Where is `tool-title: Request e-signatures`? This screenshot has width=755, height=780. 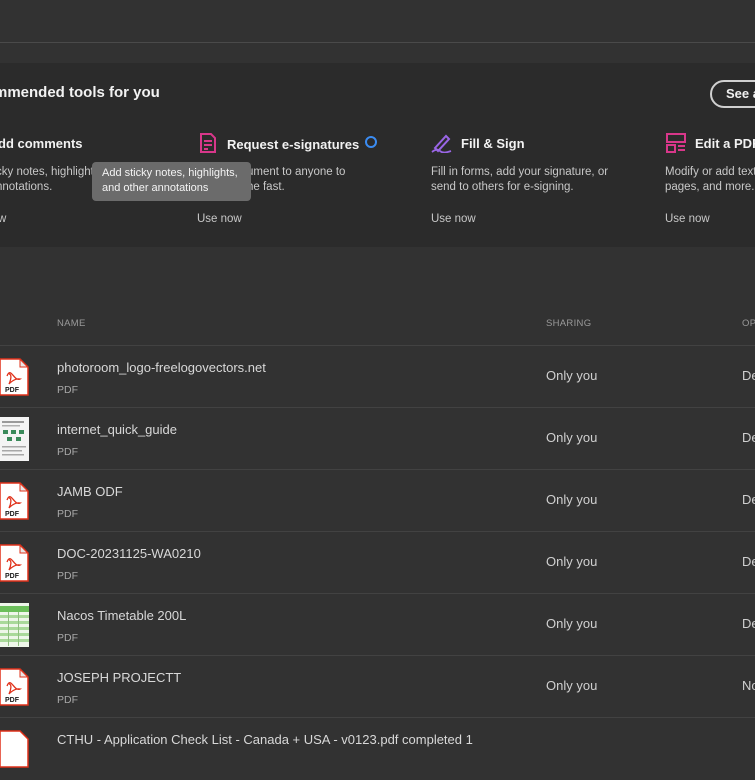
tool-title: Request e-signatures is located at coordinates (302, 144).